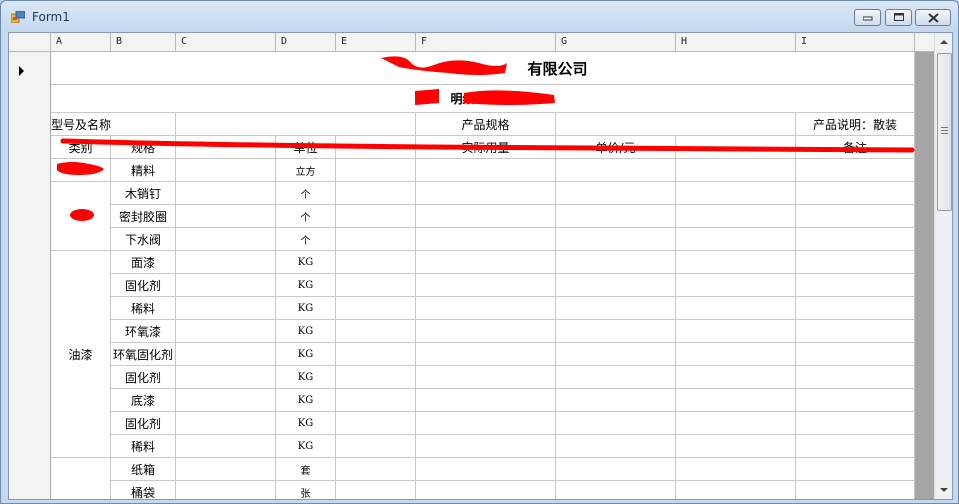  What do you see at coordinates (81, 42) in the screenshot?
I see `column-header-a: A` at bounding box center [81, 42].